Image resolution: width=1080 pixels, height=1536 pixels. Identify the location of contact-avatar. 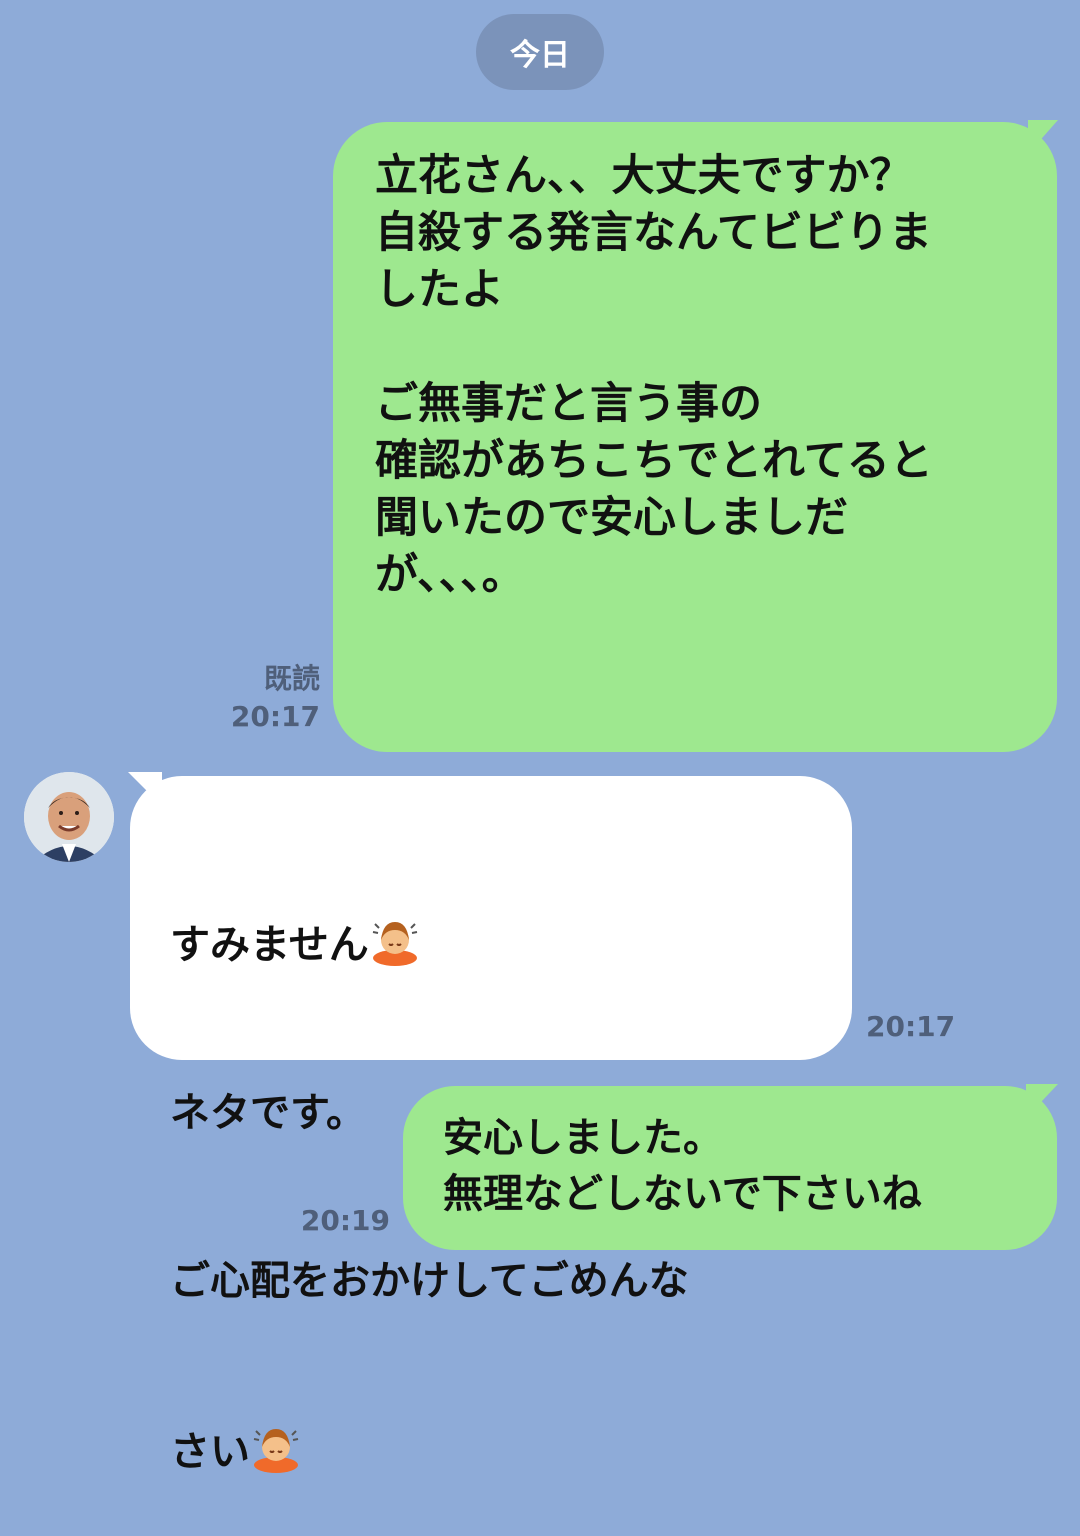
(69, 817).